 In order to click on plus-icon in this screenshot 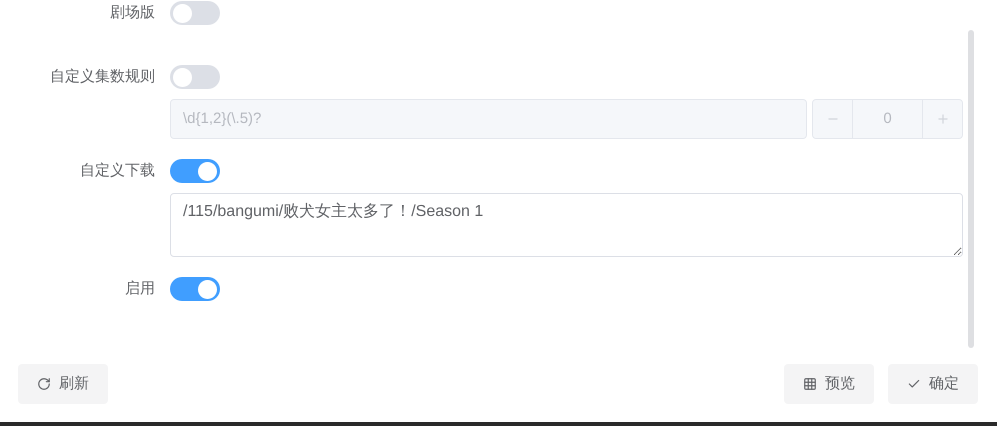, I will do `click(943, 119)`.